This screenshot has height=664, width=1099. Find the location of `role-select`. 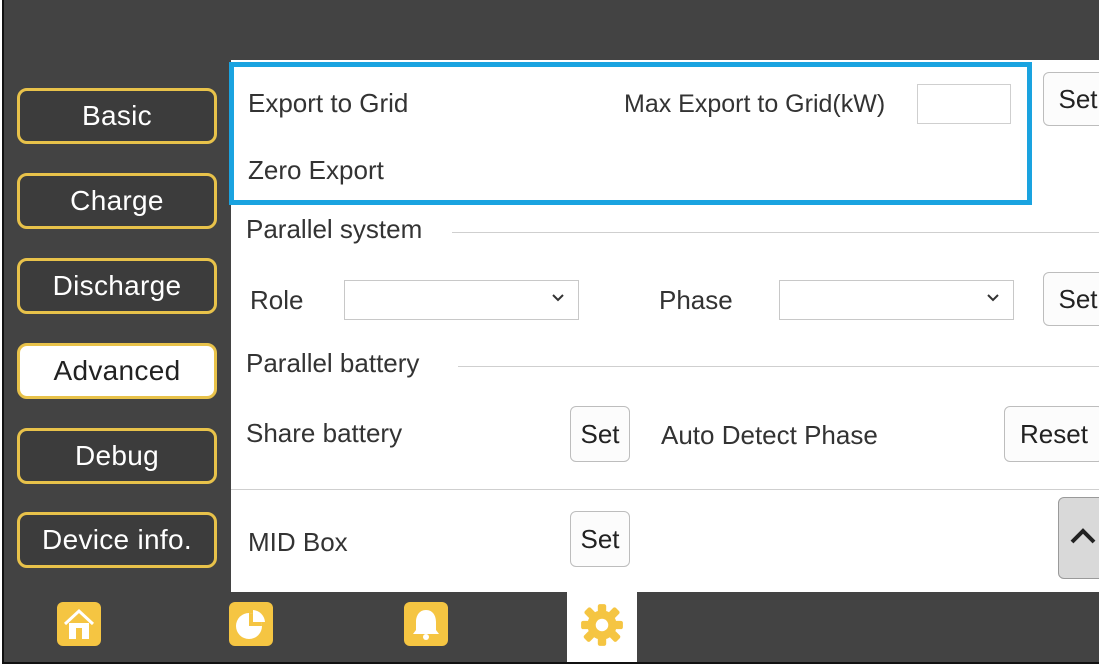

role-select is located at coordinates (461, 300).